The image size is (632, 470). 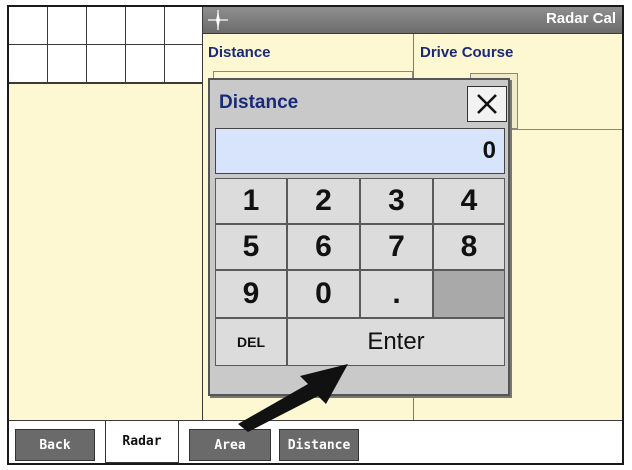 What do you see at coordinates (293, 398) in the screenshot?
I see `pointer-arrow-icon` at bounding box center [293, 398].